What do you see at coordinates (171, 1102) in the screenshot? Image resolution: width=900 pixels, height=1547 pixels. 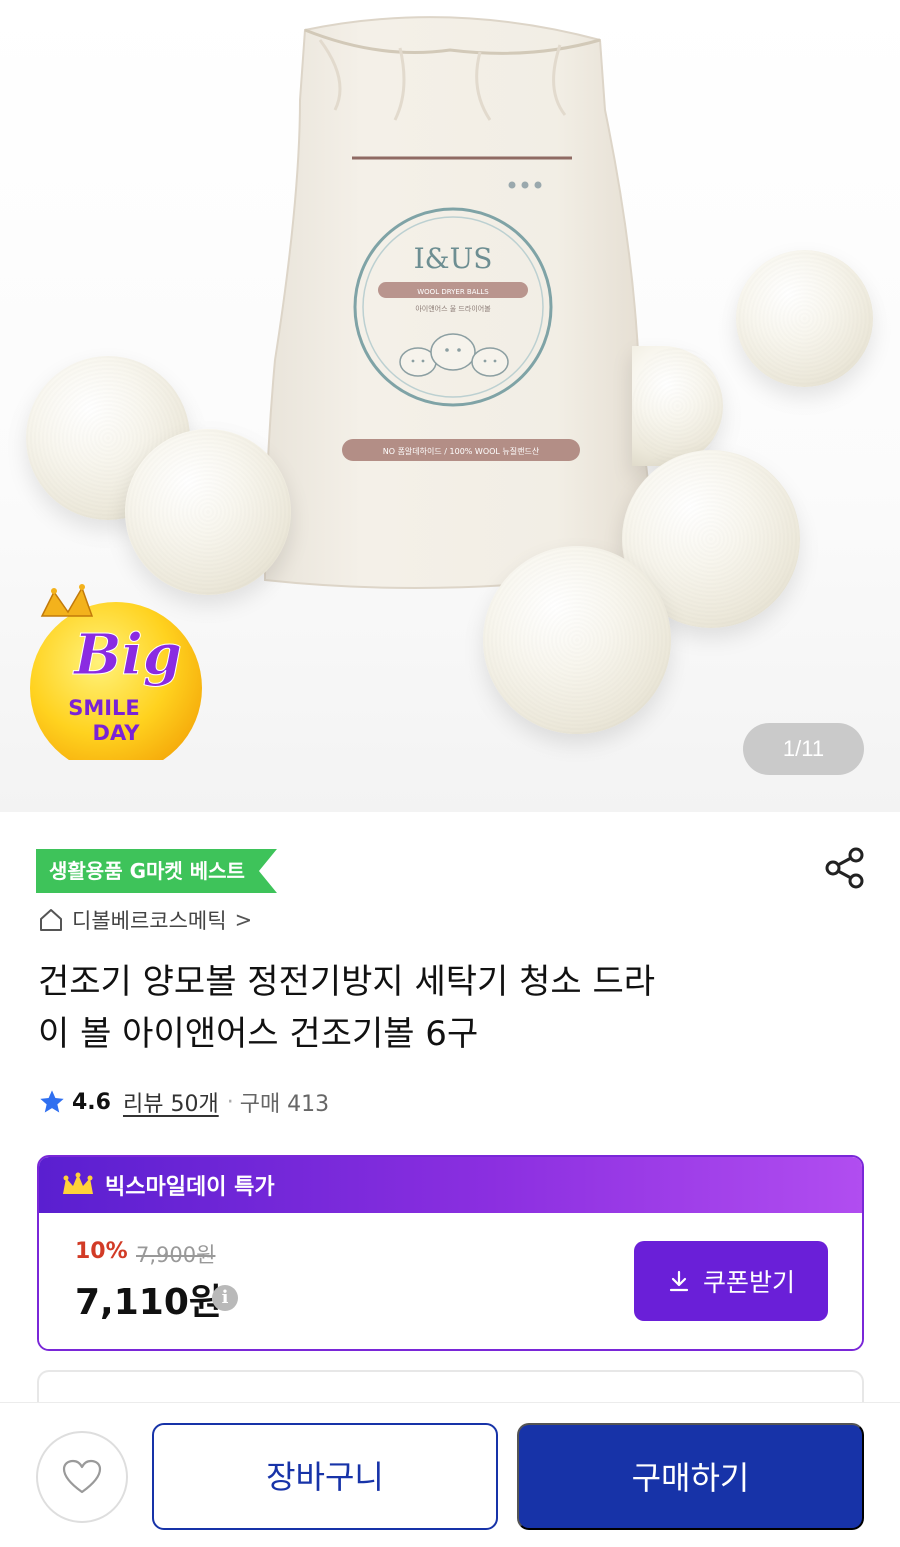 I see `review-count-link: 리뷰 50개` at bounding box center [171, 1102].